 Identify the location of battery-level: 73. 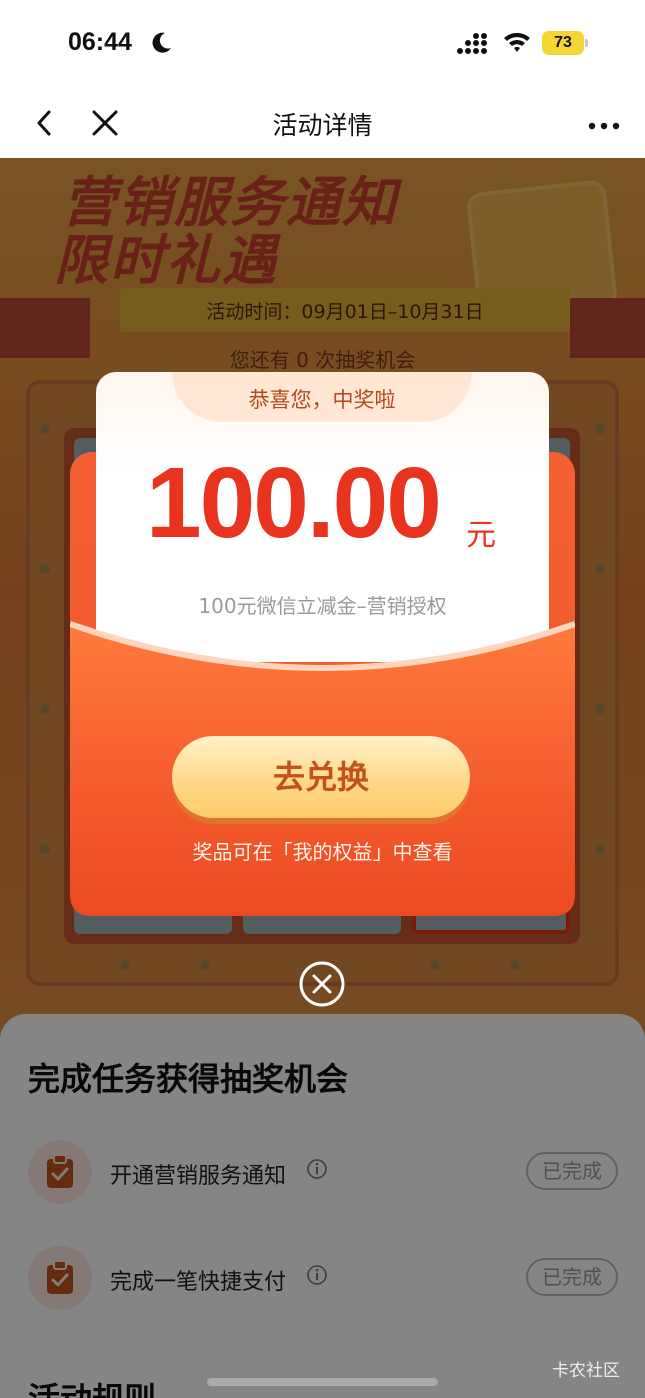
(563, 42).